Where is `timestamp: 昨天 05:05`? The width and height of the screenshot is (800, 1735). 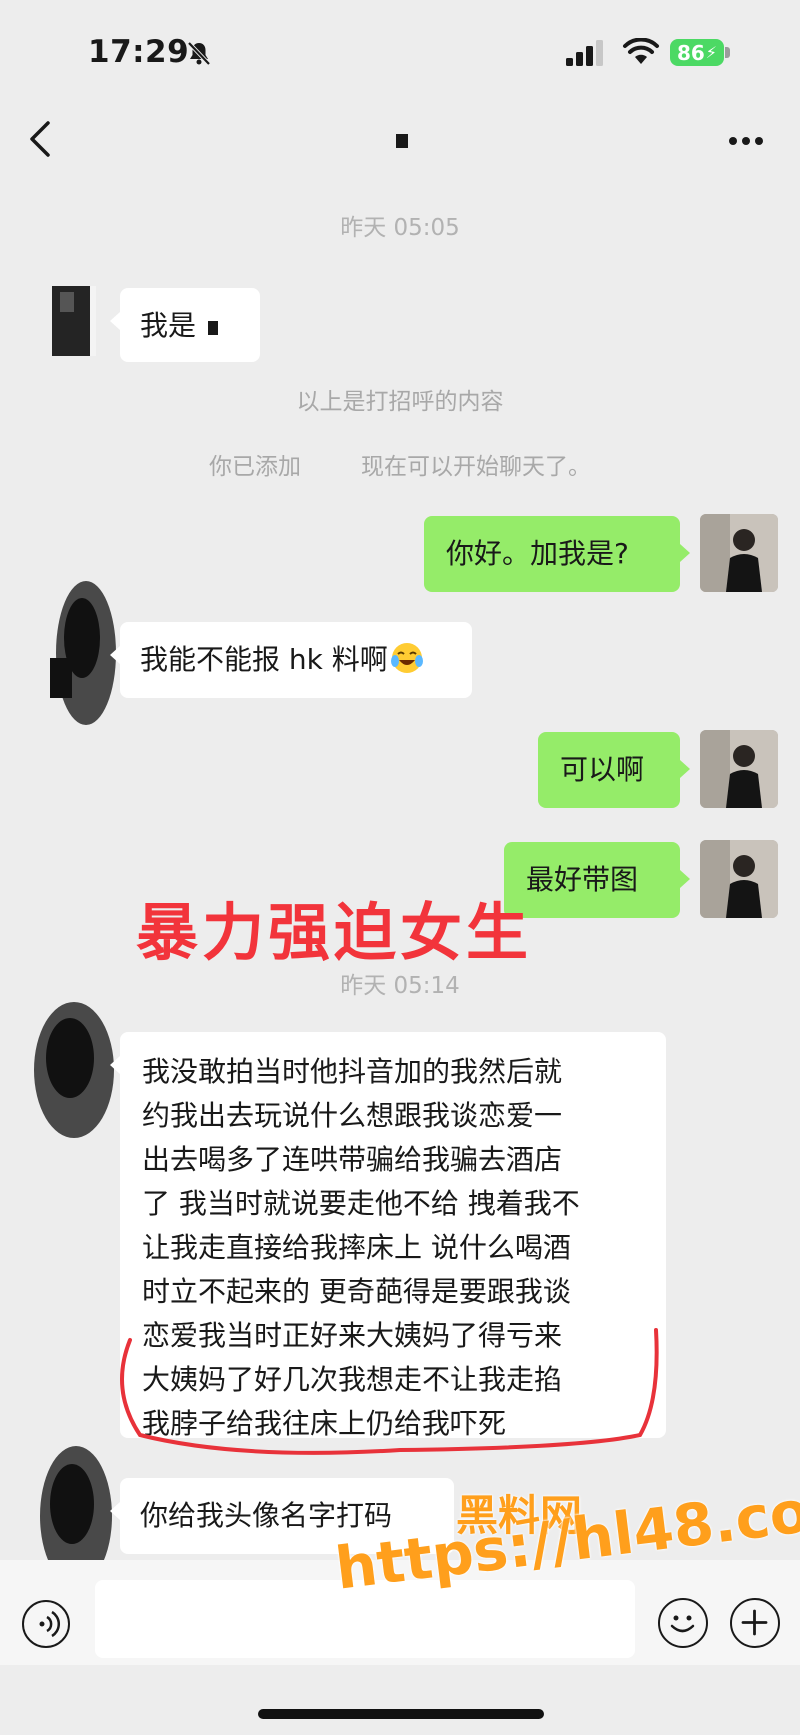 timestamp: 昨天 05:05 is located at coordinates (400, 228).